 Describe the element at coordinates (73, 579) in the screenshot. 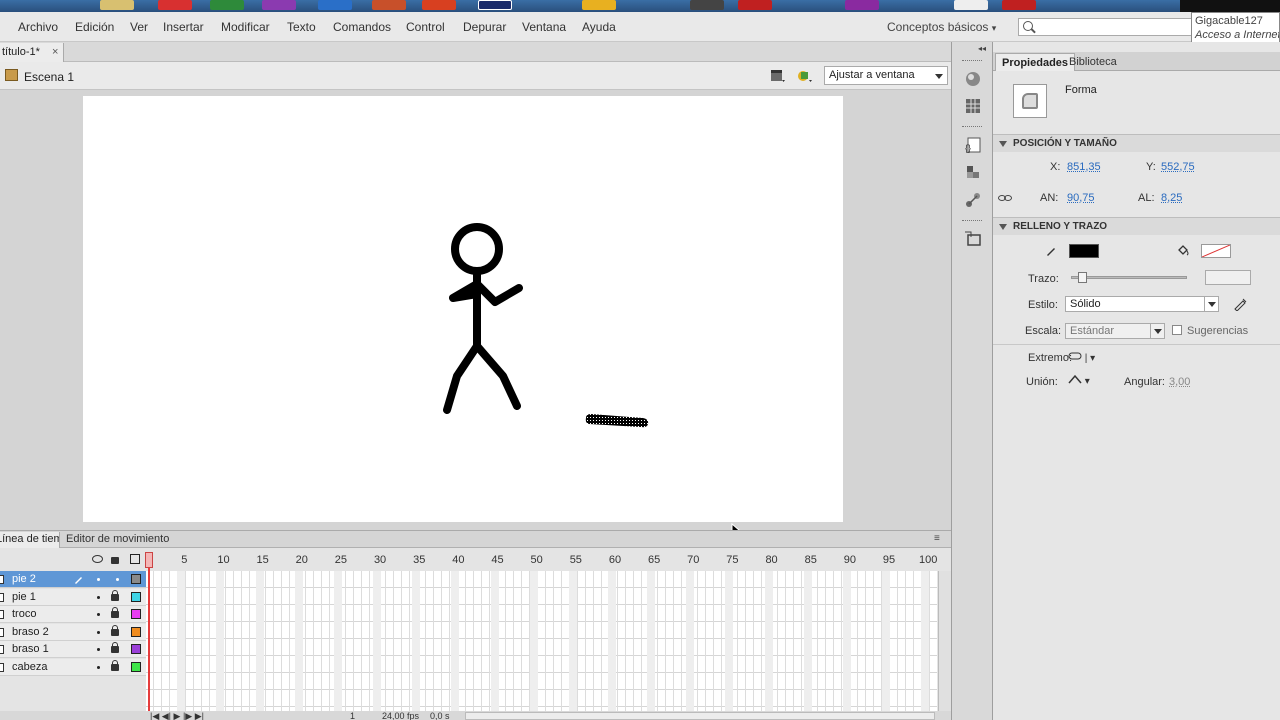

I see `layer-row: pie 2` at that location.